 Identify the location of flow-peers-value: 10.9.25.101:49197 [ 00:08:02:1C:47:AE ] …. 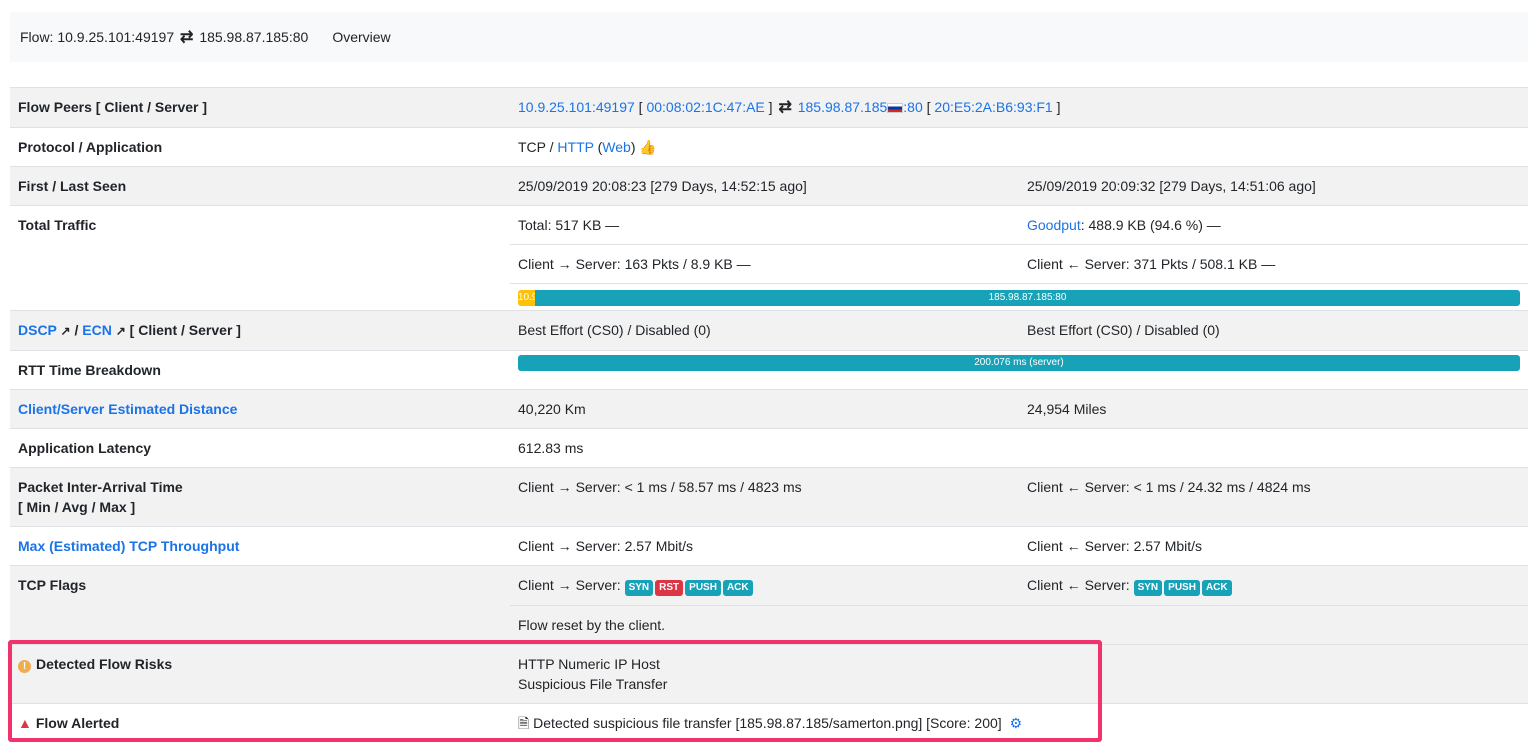
(1019, 107).